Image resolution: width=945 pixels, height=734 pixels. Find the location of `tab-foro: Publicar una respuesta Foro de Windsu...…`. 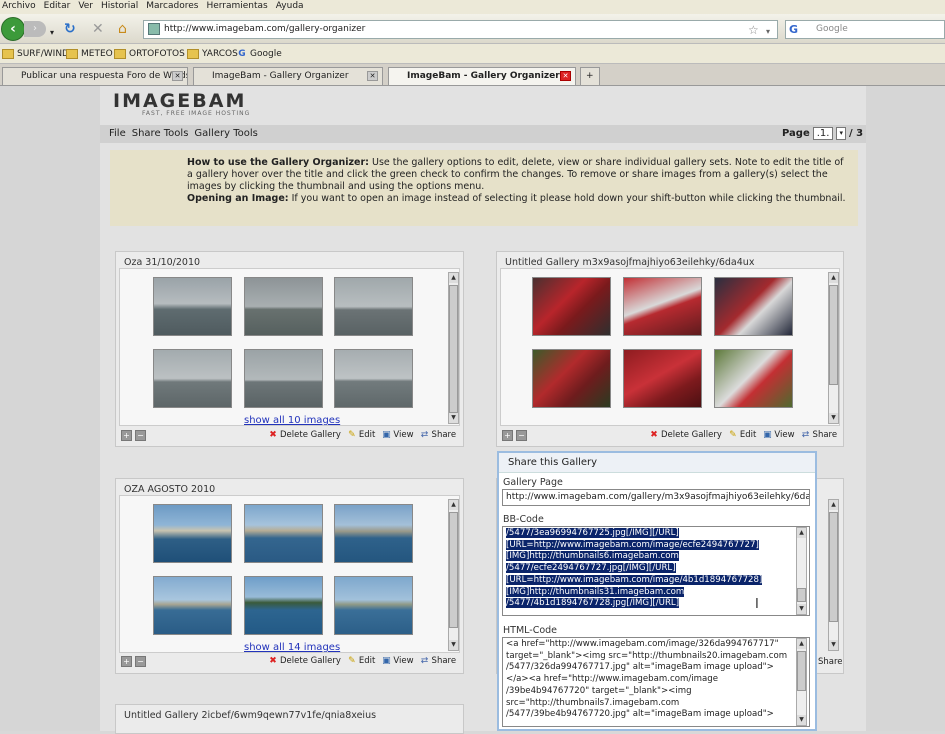

tab-foro: Publicar una respuesta Foro de Windsu...… is located at coordinates (95, 76).